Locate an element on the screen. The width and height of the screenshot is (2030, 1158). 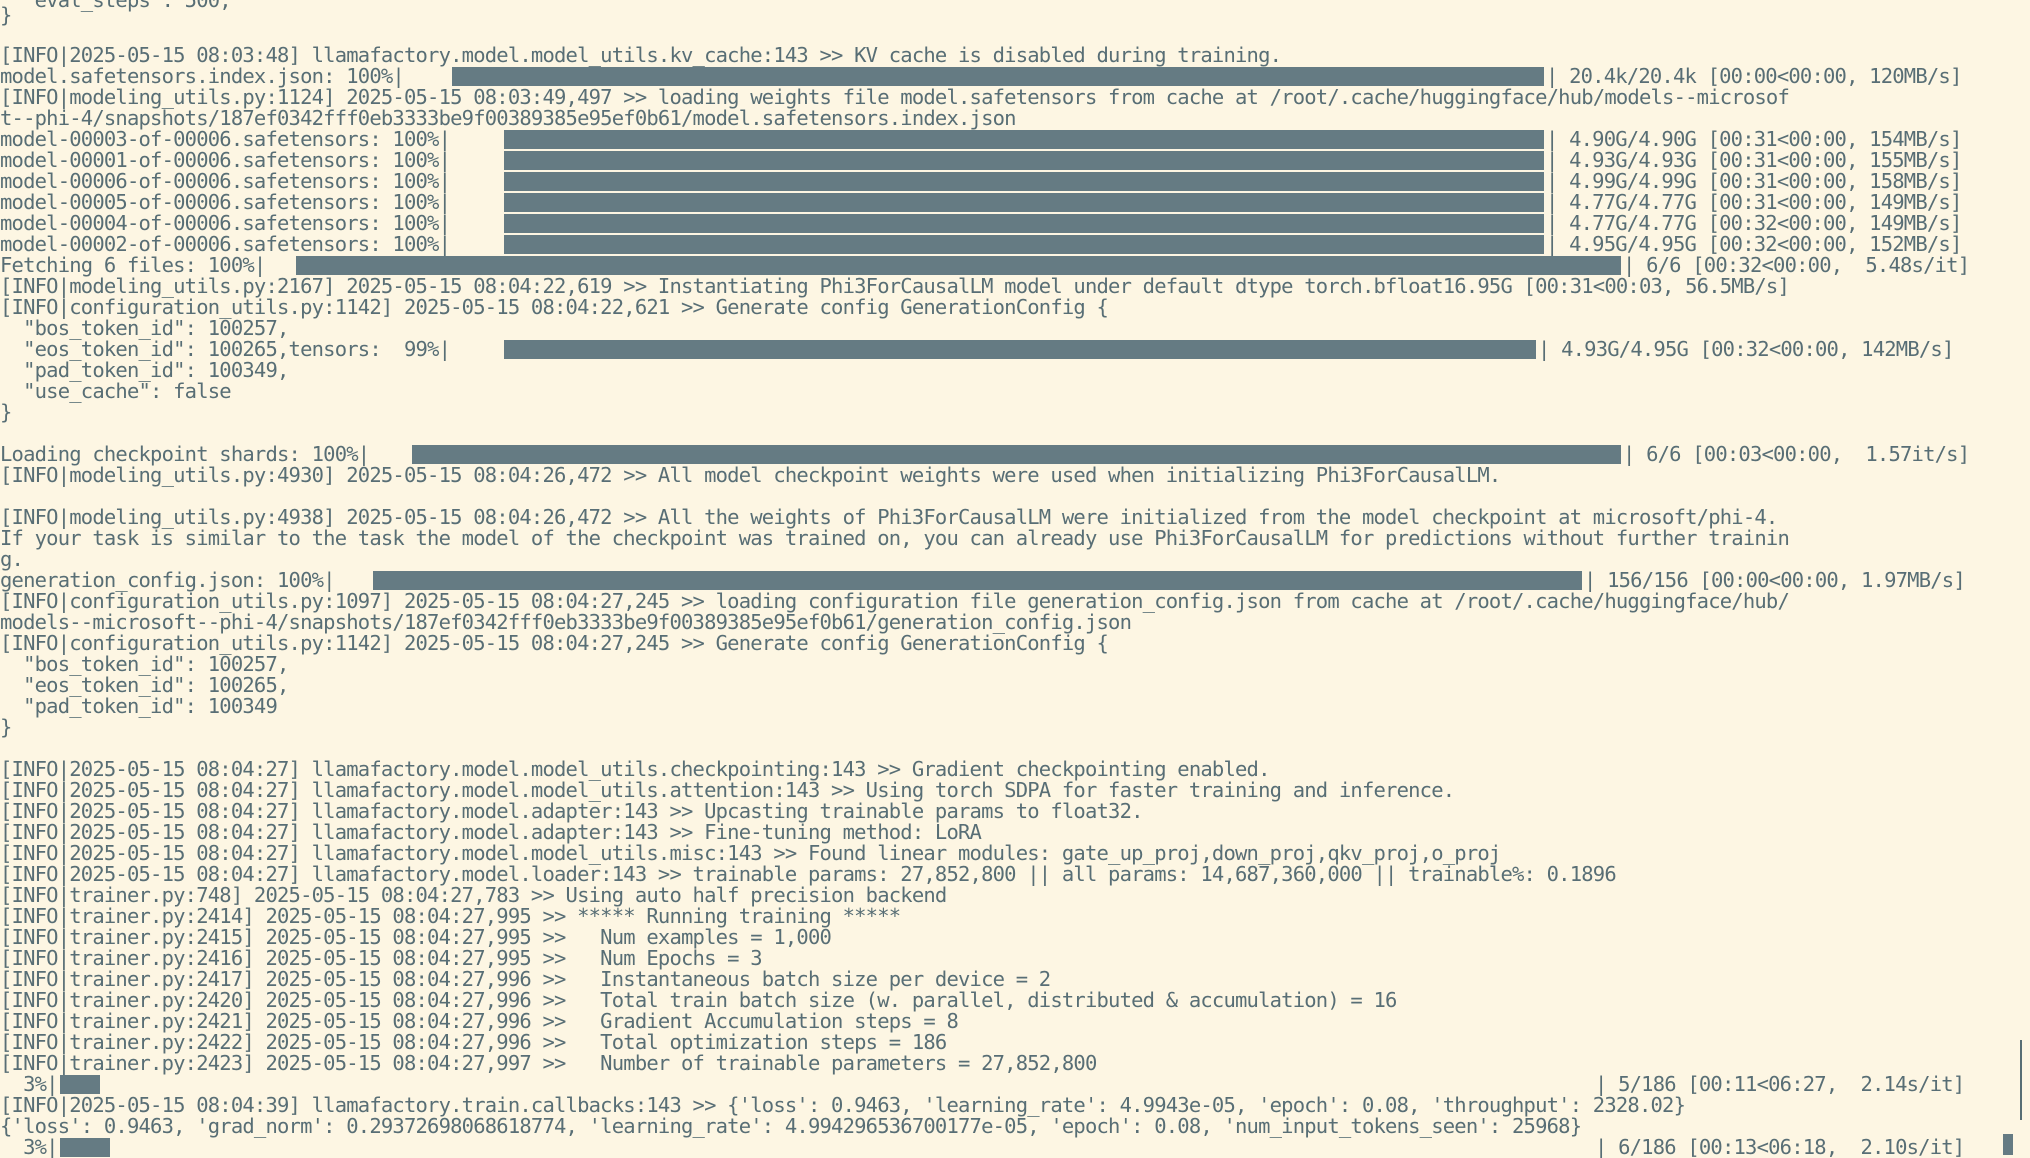
progress-stats: | 5/186 [00:11<06:27, 2.14s/it] is located at coordinates (1780, 1084).